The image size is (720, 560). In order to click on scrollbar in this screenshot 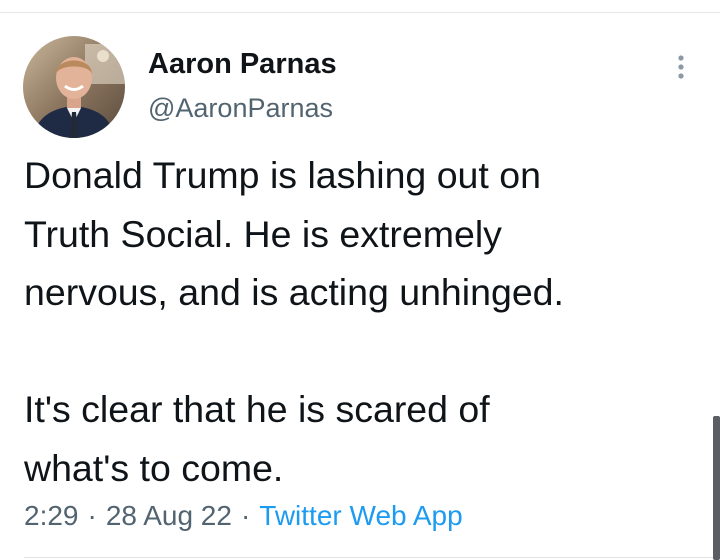, I will do `click(716, 488)`.